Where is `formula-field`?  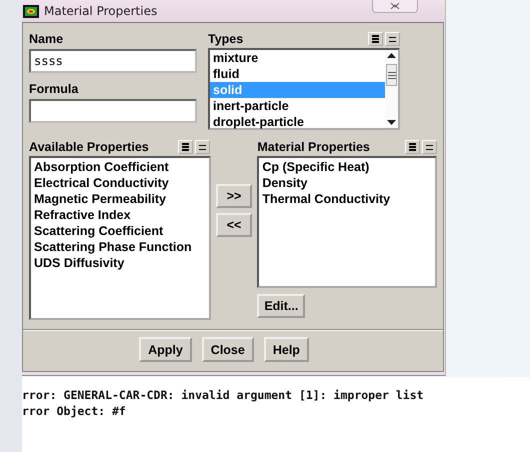 formula-field is located at coordinates (113, 111).